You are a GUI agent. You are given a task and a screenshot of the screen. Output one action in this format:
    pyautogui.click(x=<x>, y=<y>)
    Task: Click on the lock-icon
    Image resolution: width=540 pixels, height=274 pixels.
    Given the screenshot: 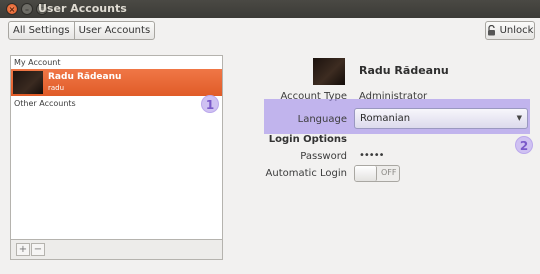 What is the action you would take?
    pyautogui.click(x=491, y=30)
    